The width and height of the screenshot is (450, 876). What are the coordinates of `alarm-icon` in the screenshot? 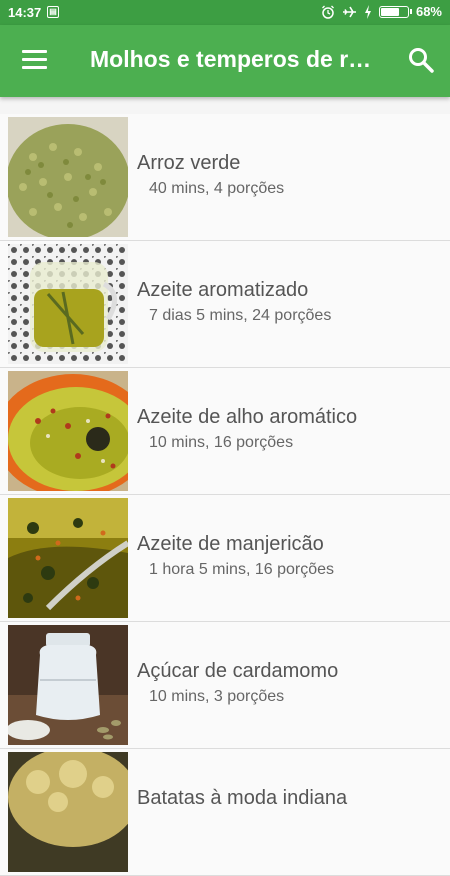 It's located at (328, 12).